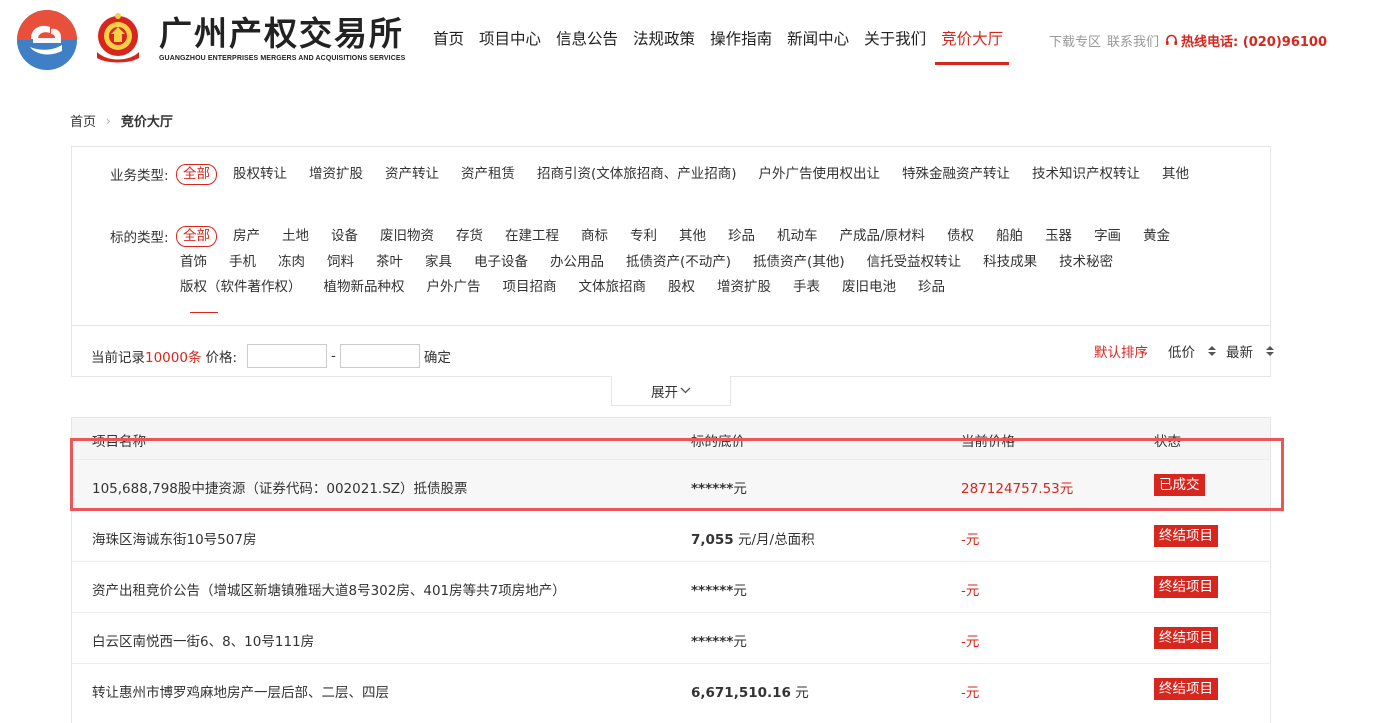  I want to click on project-name: 资产出租竞价公告（增城区新塘镇雅瑶大道8号302房、401房等共7项房地产）, so click(329, 589).